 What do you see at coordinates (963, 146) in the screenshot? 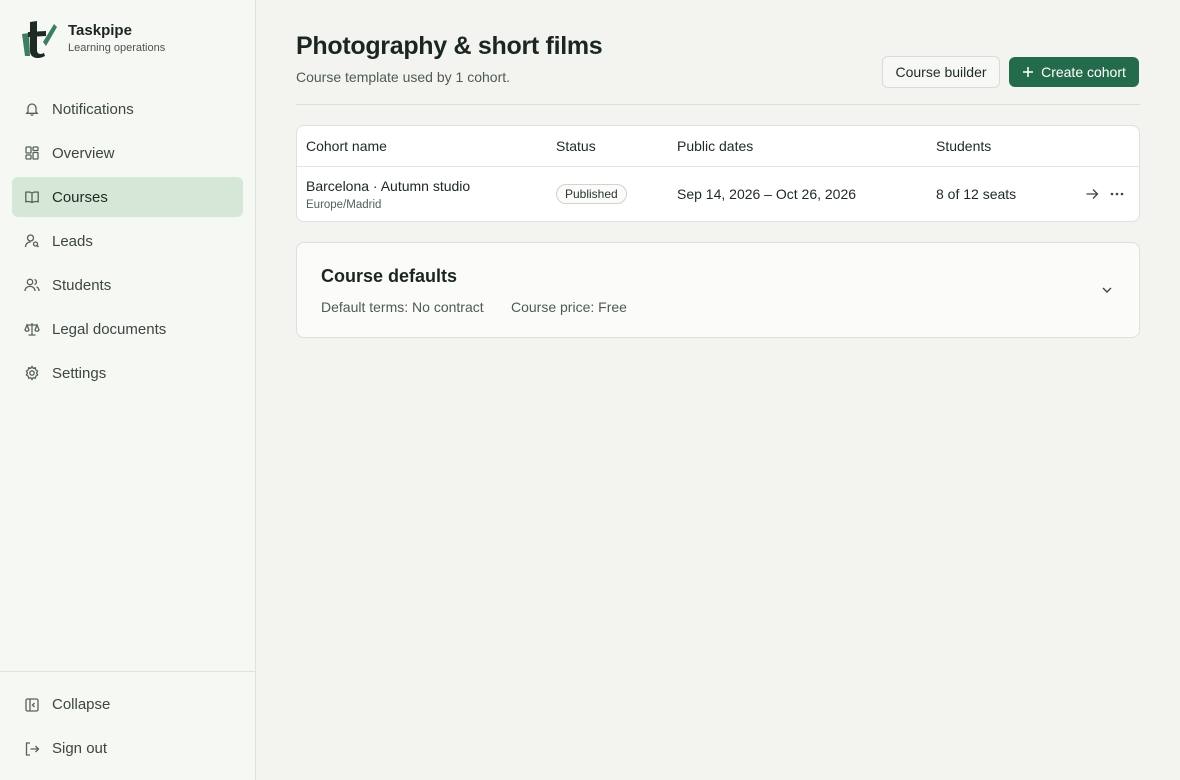
I see `column-header-students: Students` at bounding box center [963, 146].